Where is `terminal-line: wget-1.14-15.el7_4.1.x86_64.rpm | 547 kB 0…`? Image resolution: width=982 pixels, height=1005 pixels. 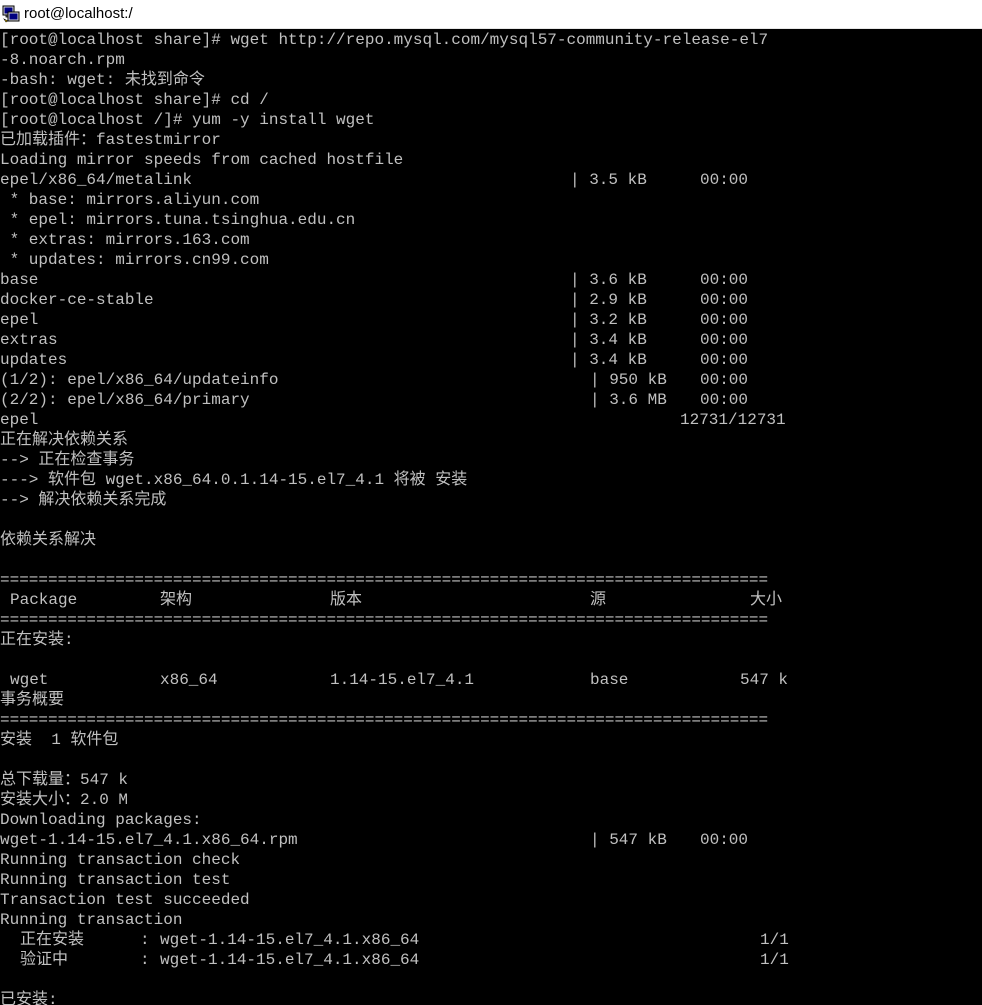
terminal-line: wget-1.14-15.el7_4.1.x86_64.rpm | 547 kB 0… is located at coordinates (374, 840).